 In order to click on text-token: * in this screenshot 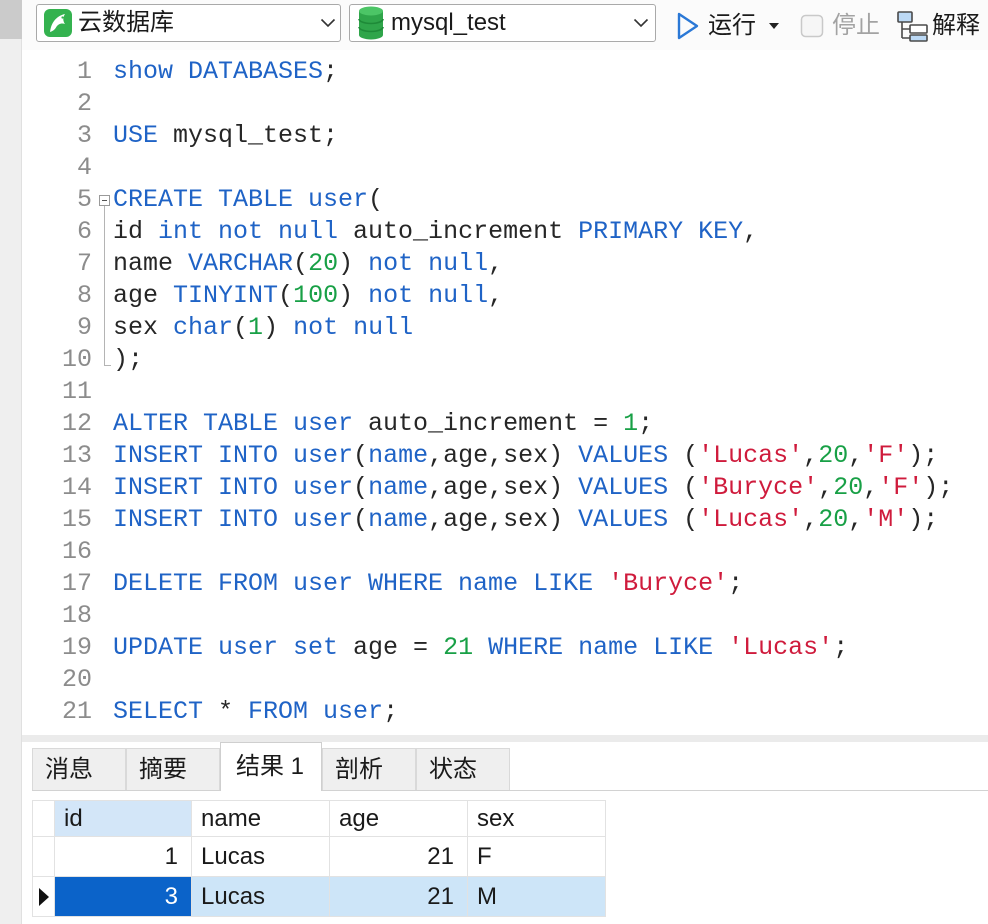, I will do `click(225, 711)`.